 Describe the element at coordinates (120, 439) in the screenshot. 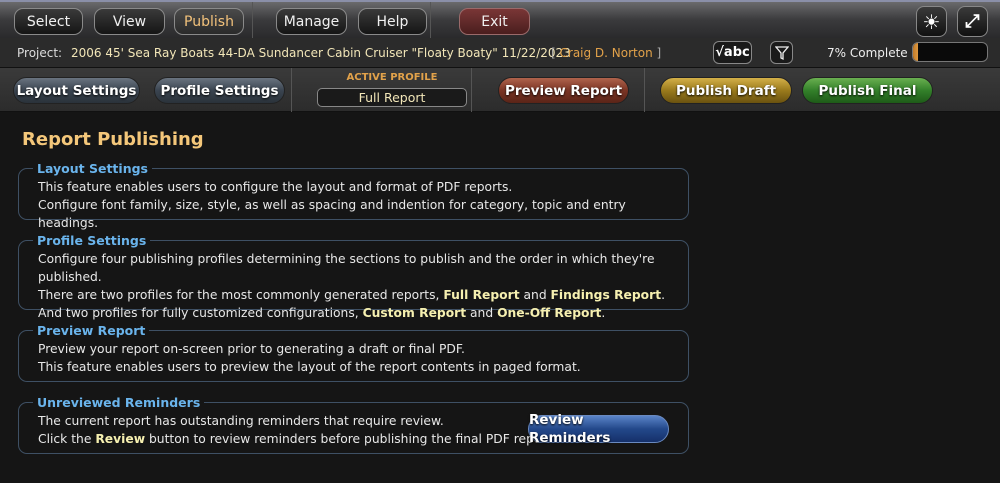

I see `review-highlight: Review` at that location.